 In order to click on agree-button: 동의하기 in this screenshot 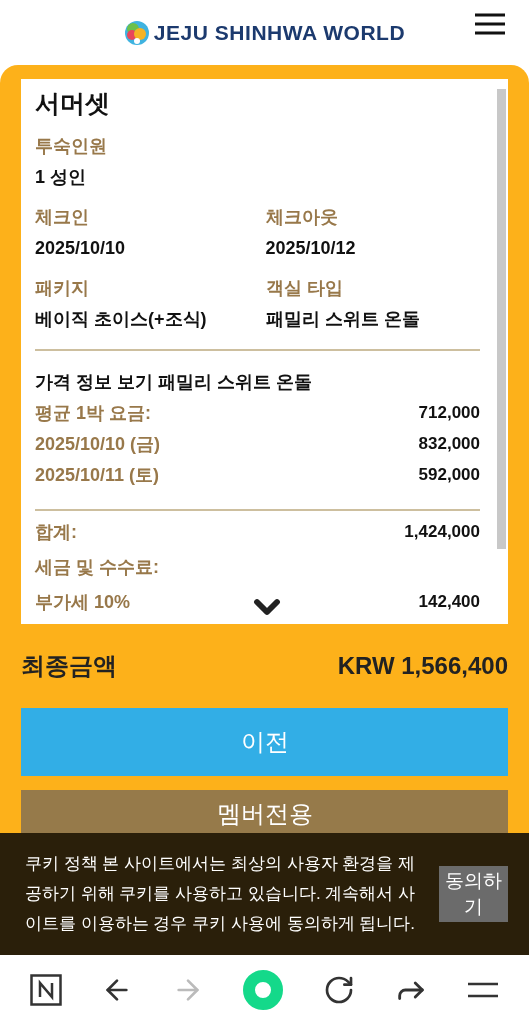, I will do `click(473, 894)`.